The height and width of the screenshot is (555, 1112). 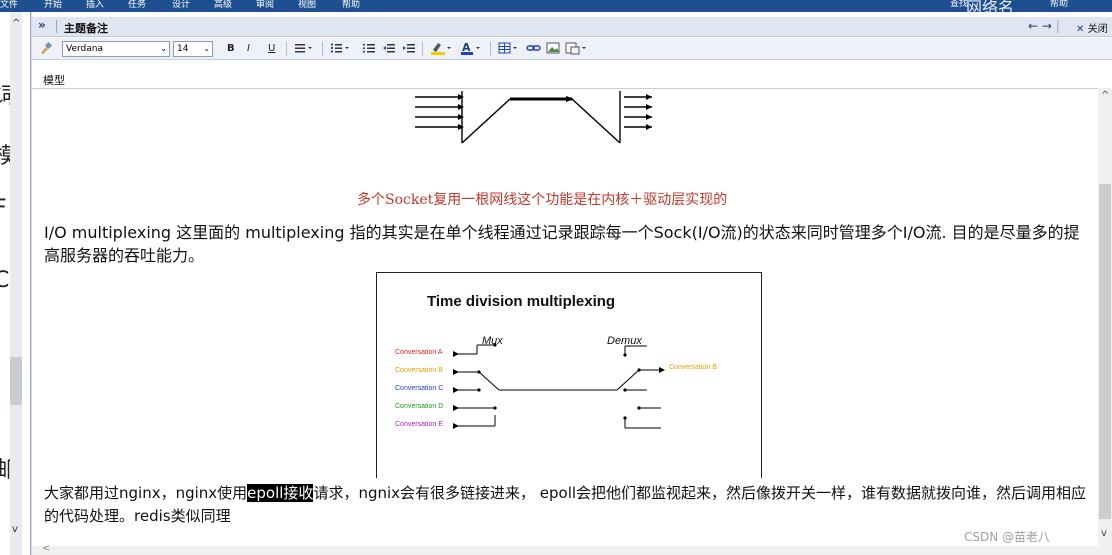 What do you see at coordinates (223, 5) in the screenshot?
I see `menu-advanced: 高级` at bounding box center [223, 5].